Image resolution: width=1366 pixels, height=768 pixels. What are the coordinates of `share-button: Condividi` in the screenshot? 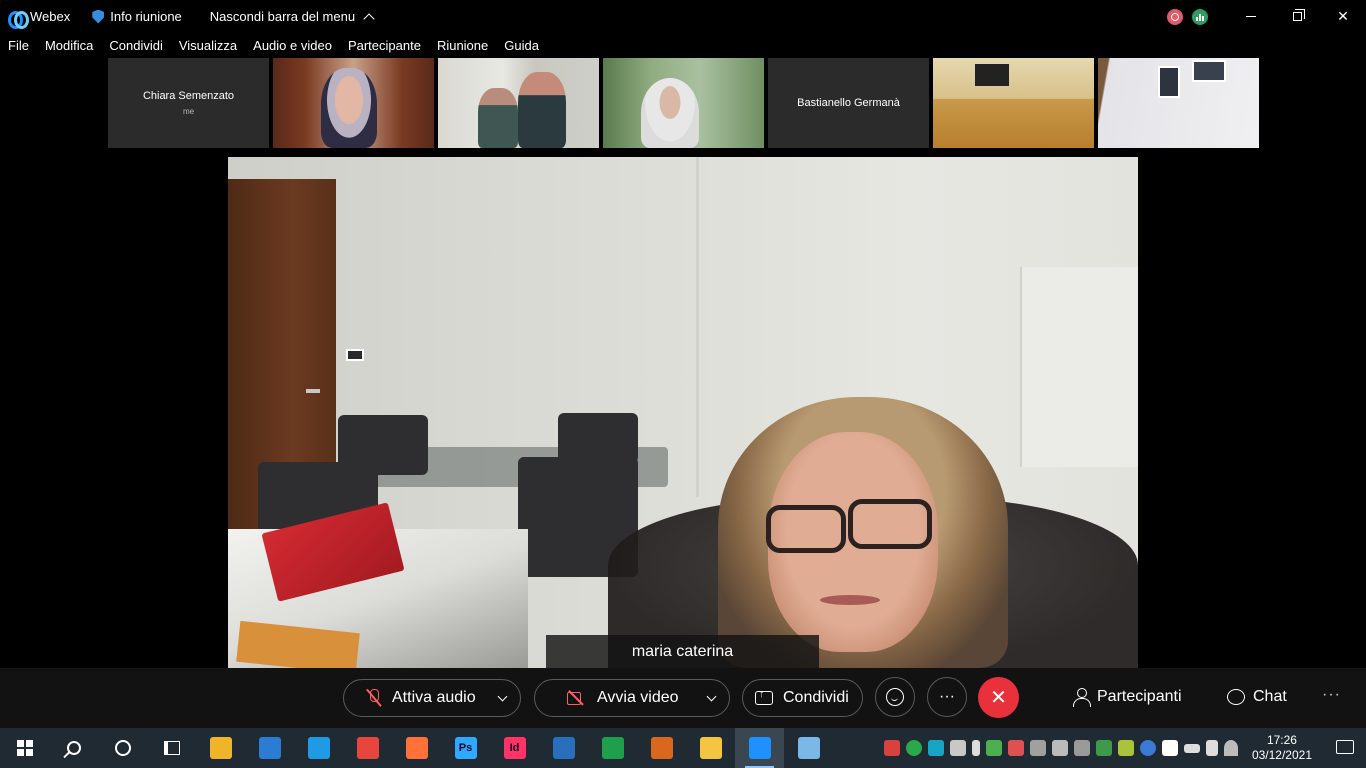 It's located at (802, 698).